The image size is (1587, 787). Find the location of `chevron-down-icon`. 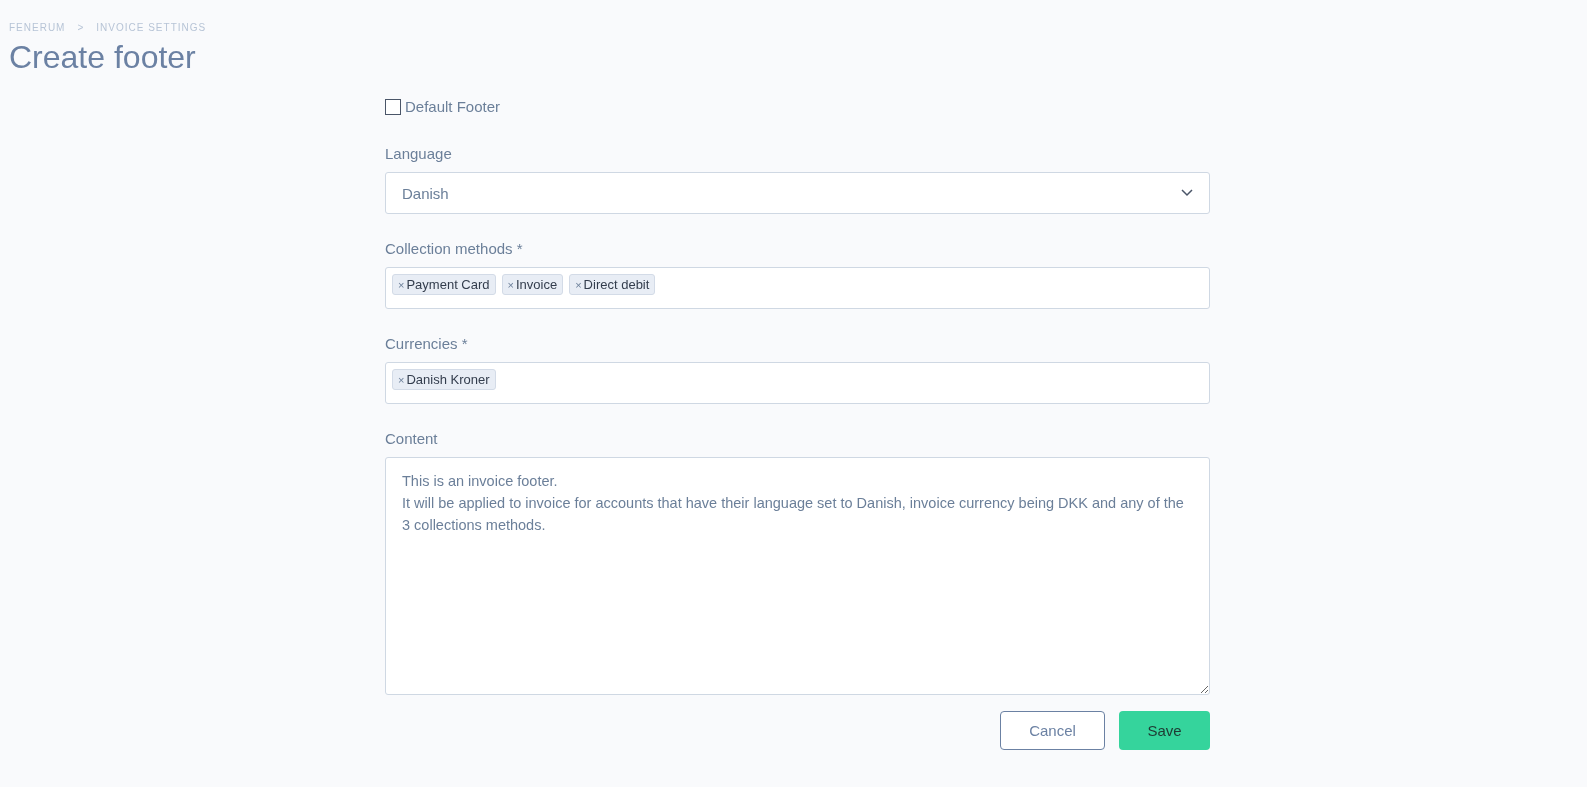

chevron-down-icon is located at coordinates (1187, 193).